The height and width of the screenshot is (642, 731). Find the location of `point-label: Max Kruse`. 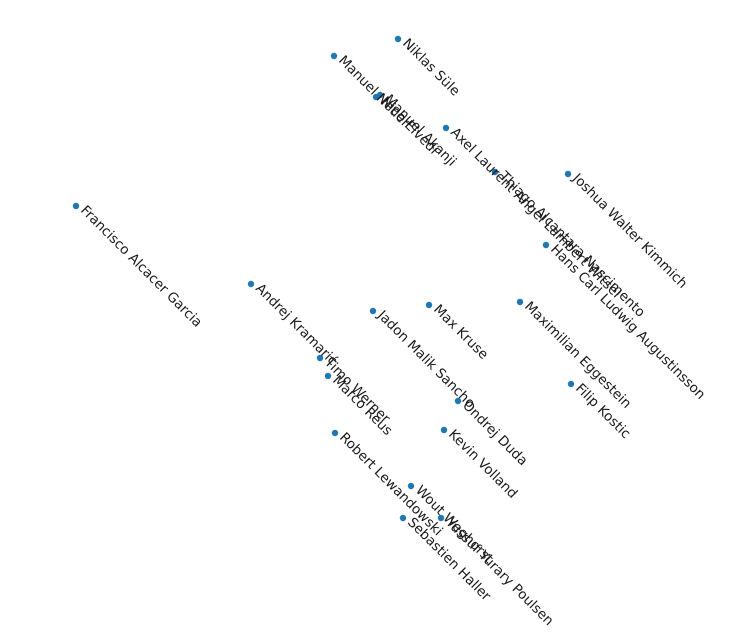

point-label: Max Kruse is located at coordinates (460, 332).